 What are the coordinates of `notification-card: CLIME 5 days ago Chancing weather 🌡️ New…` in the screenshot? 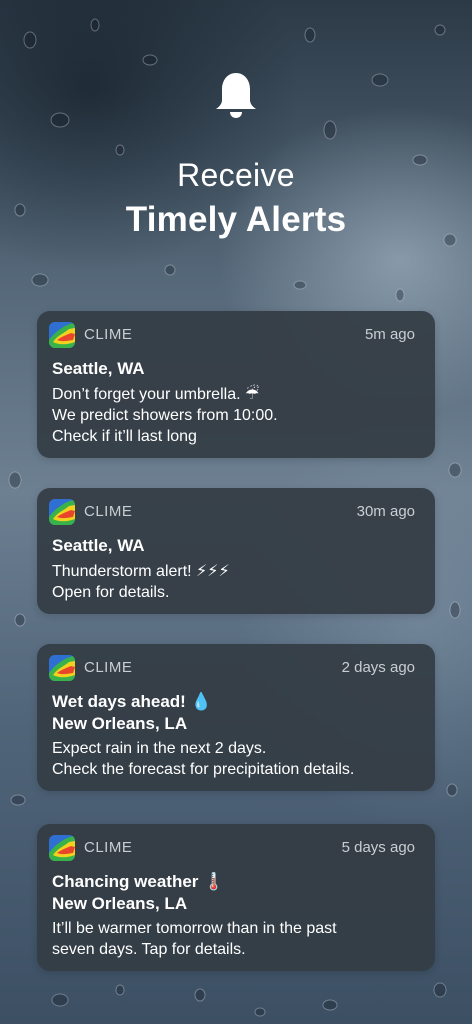 It's located at (236, 897).